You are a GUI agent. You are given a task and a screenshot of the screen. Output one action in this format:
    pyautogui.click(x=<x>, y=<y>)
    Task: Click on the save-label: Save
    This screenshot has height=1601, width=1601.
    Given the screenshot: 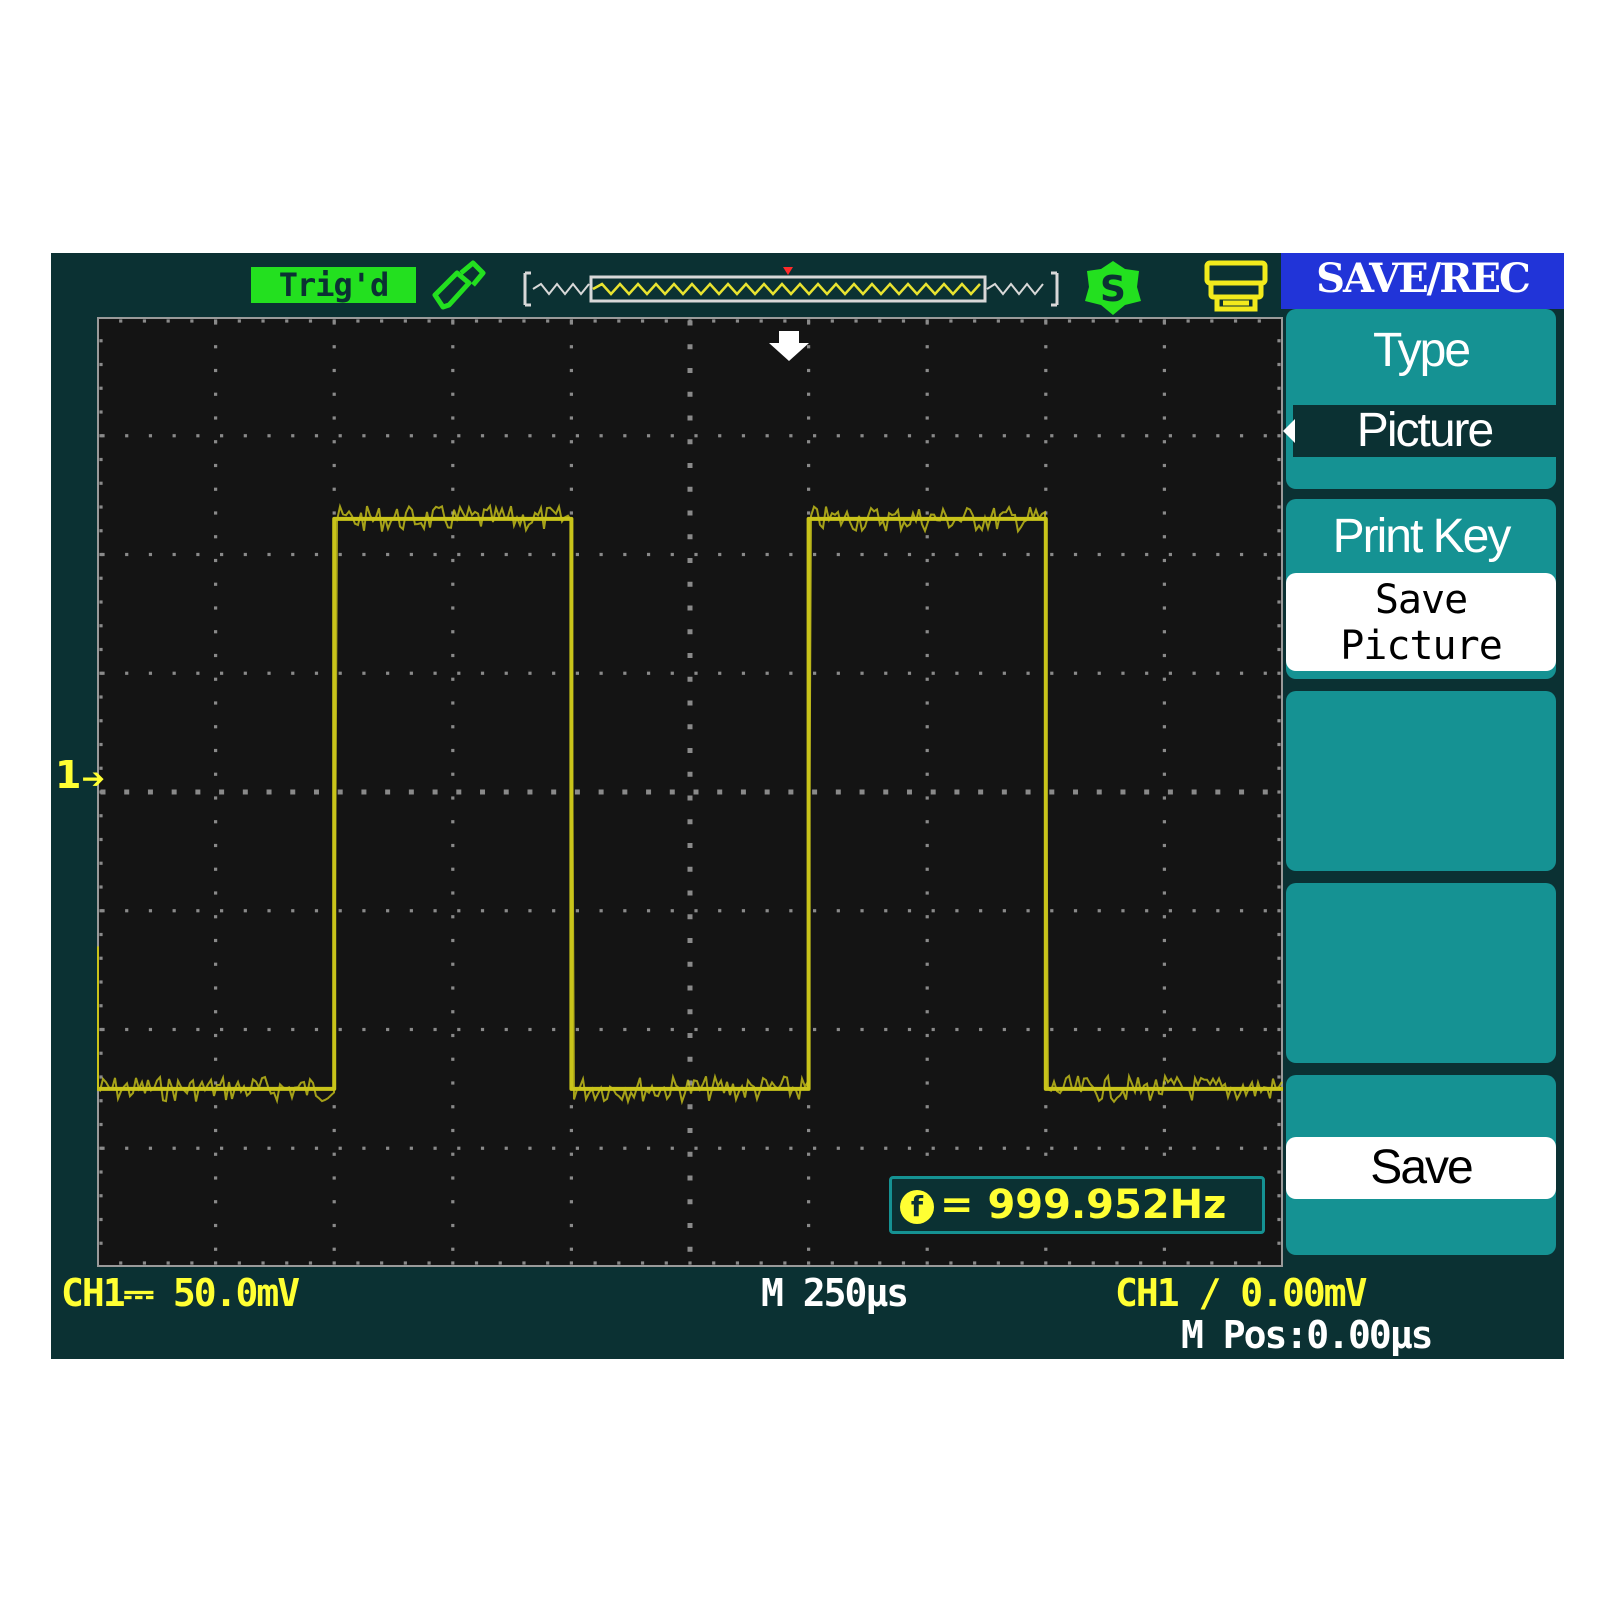 What is the action you would take?
    pyautogui.click(x=1421, y=1168)
    